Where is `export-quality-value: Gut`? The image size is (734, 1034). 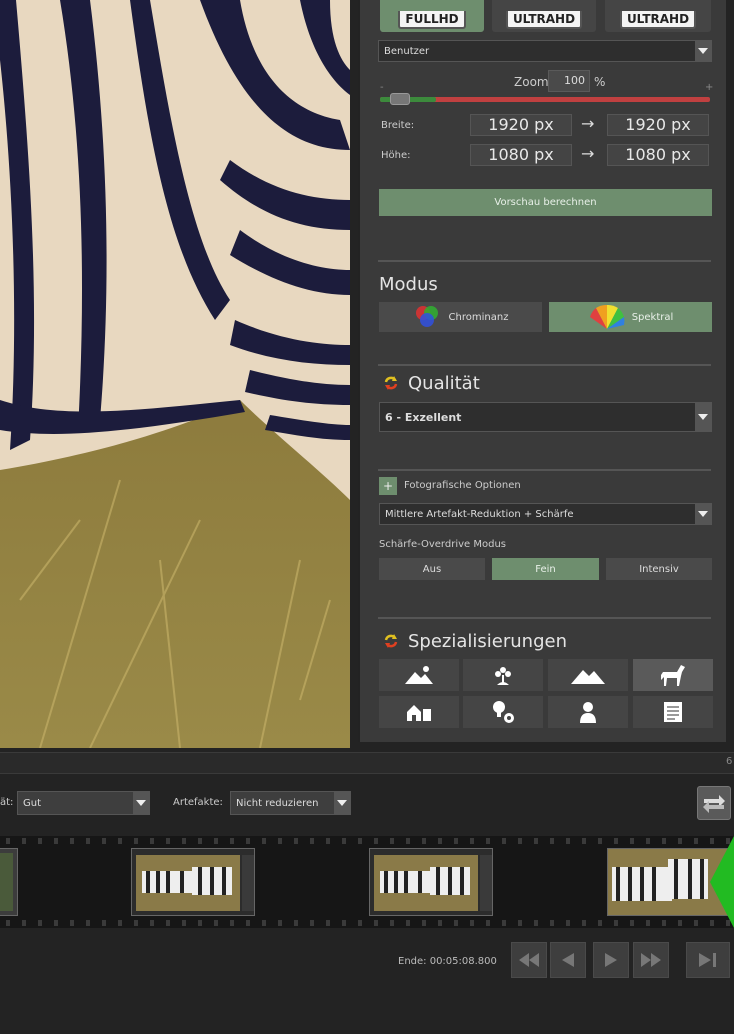
export-quality-value: Gut is located at coordinates (32, 803).